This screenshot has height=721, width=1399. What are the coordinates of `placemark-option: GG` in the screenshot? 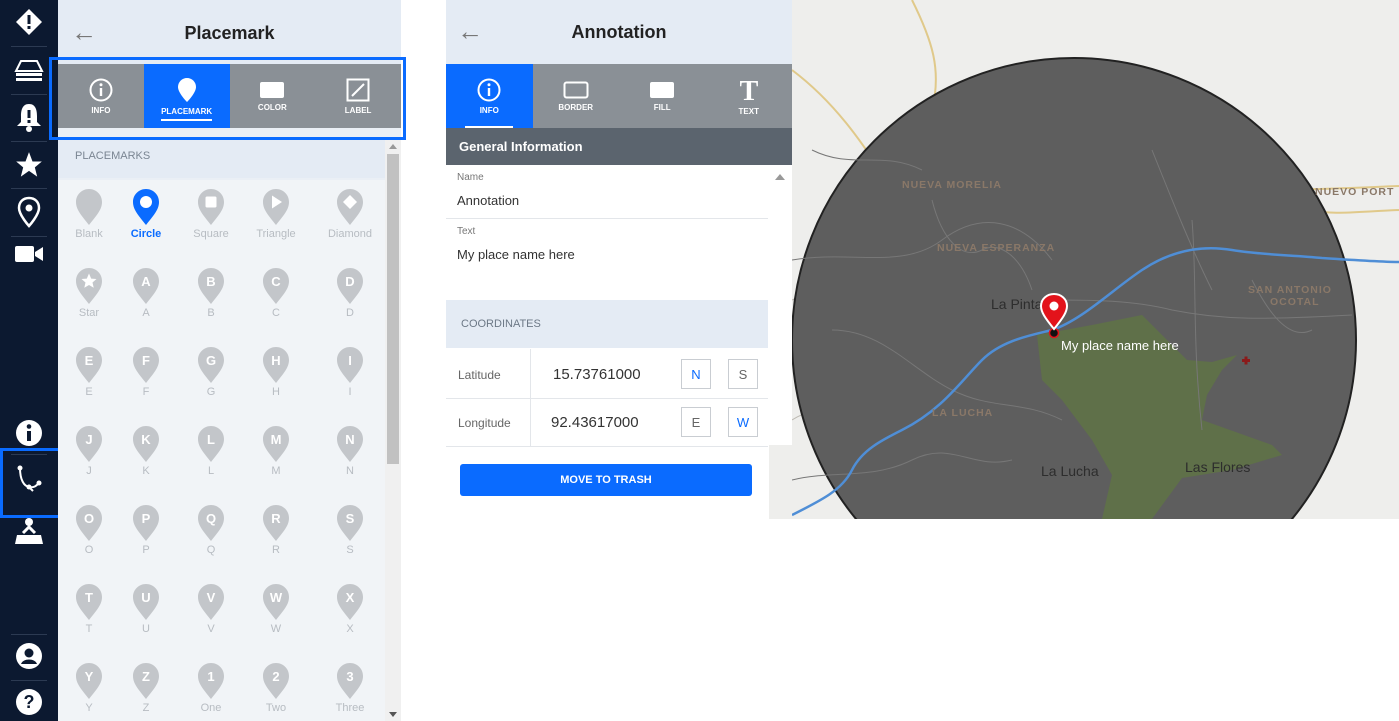 It's located at (211, 372).